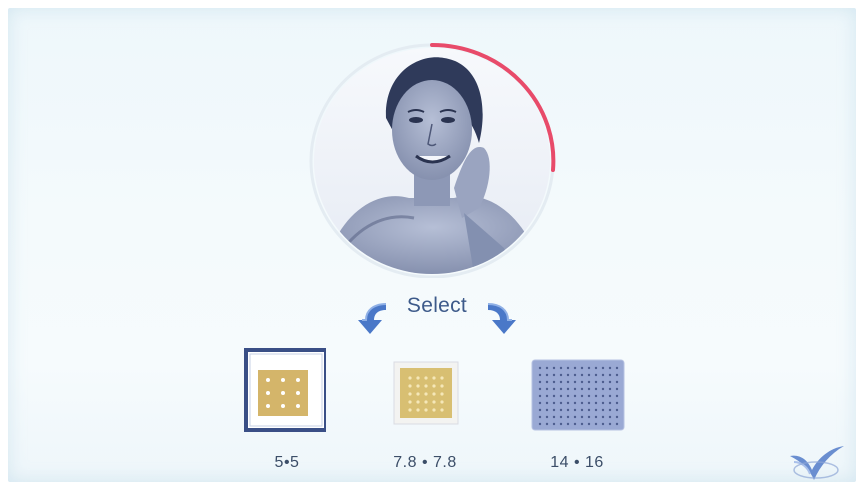 The width and height of the screenshot is (859, 486). What do you see at coordinates (817, 463) in the screenshot?
I see `brand-logo-icon` at bounding box center [817, 463].